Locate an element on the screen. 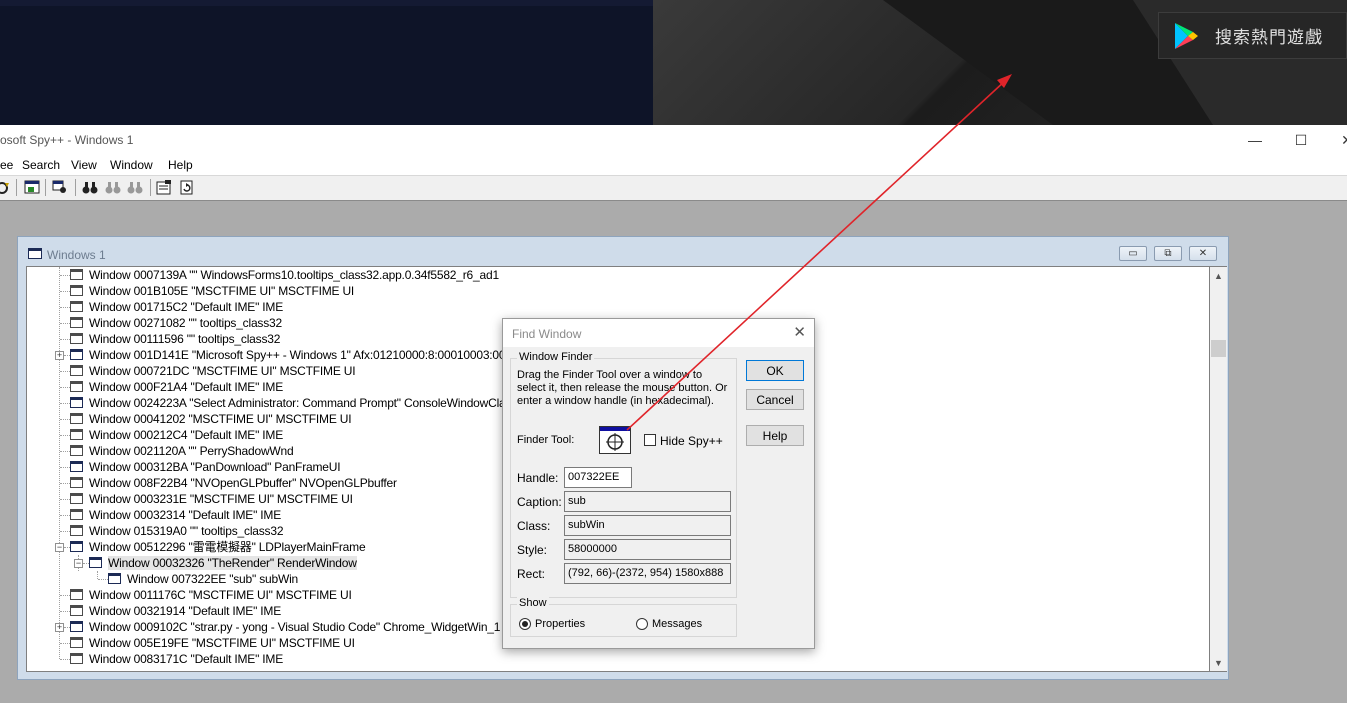  menu-window: Window is located at coordinates (131, 165).